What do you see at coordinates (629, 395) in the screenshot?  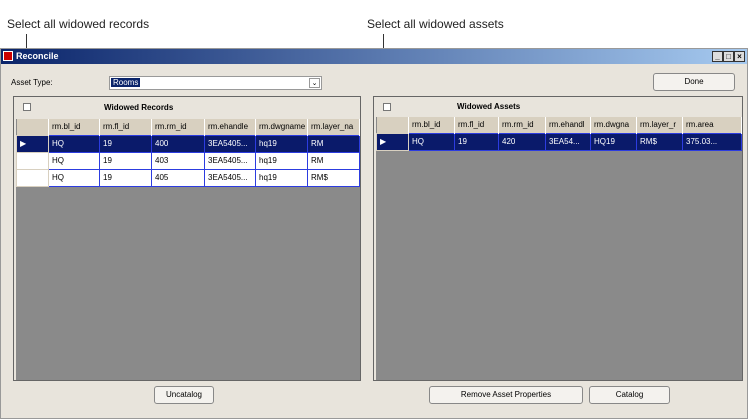 I see `catalog-button: Catalog` at bounding box center [629, 395].